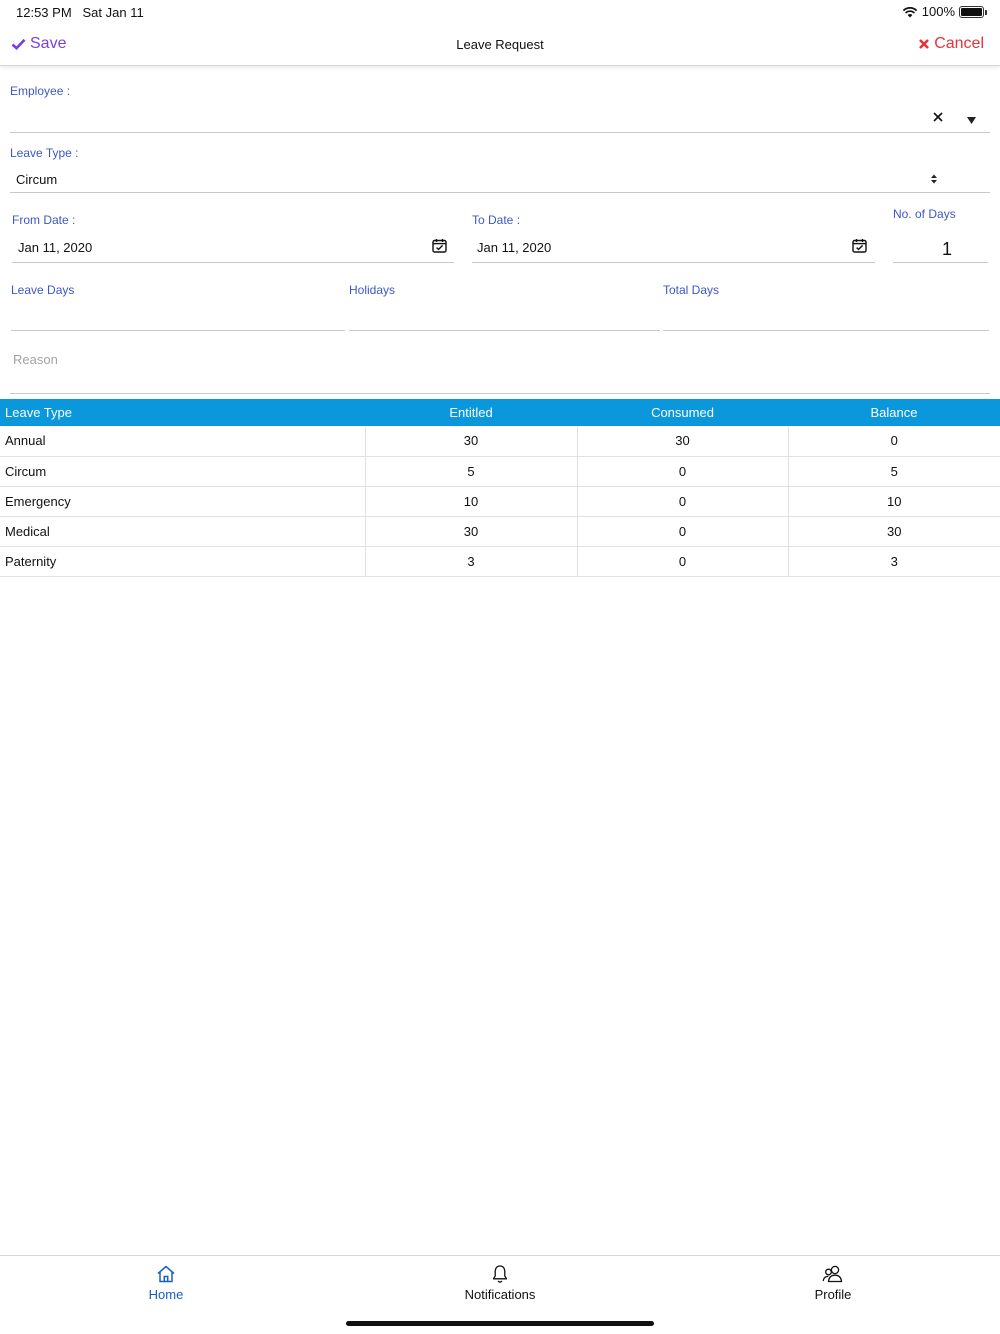 This screenshot has height=1334, width=1000. What do you see at coordinates (893, 501) in the screenshot?
I see `cell-balance: 10` at bounding box center [893, 501].